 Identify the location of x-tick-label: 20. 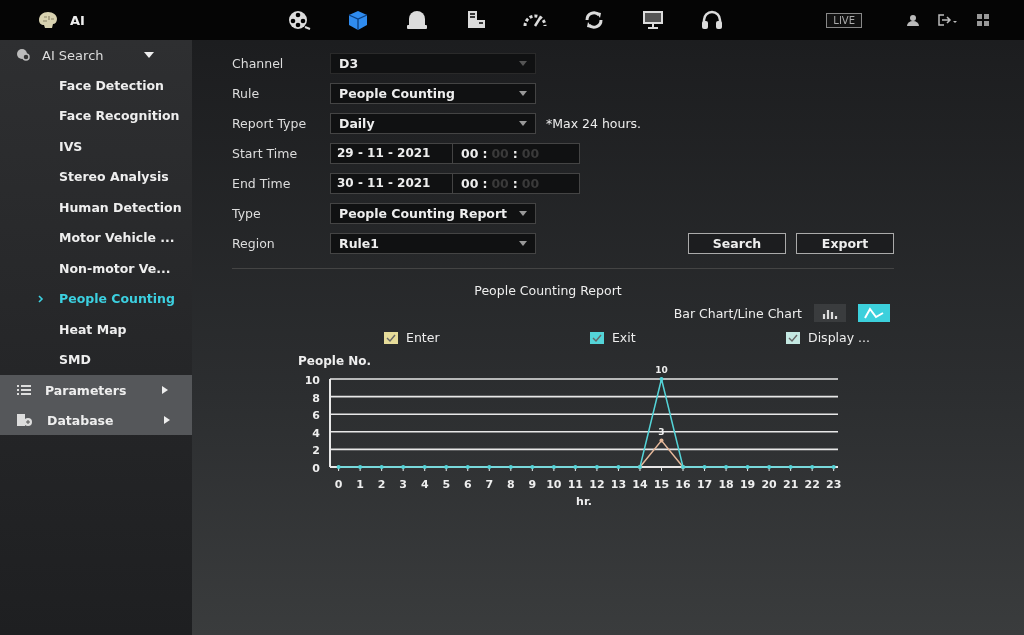
(769, 484).